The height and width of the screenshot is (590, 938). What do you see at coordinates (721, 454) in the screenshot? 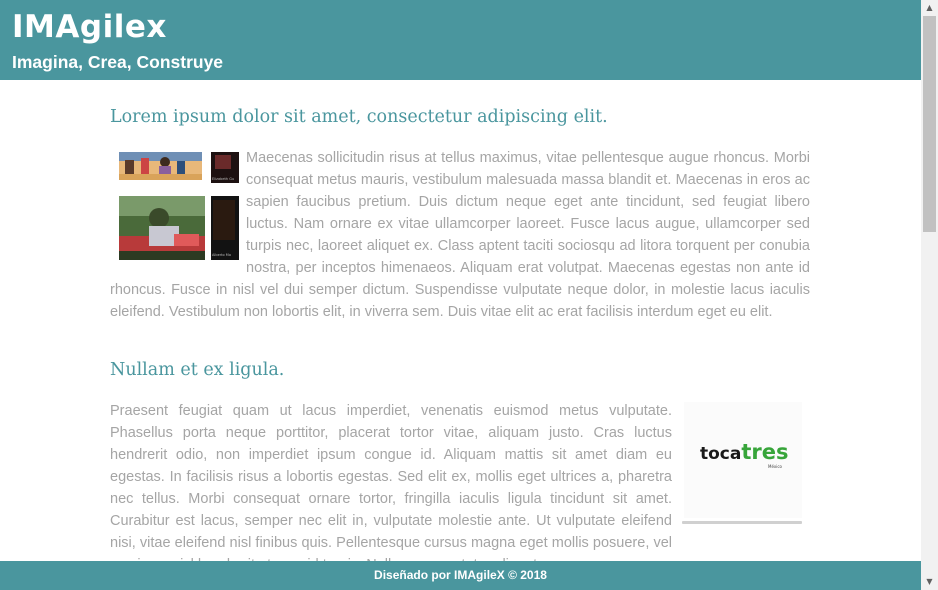
I see `tocatres-logo-part1: toca` at bounding box center [721, 454].